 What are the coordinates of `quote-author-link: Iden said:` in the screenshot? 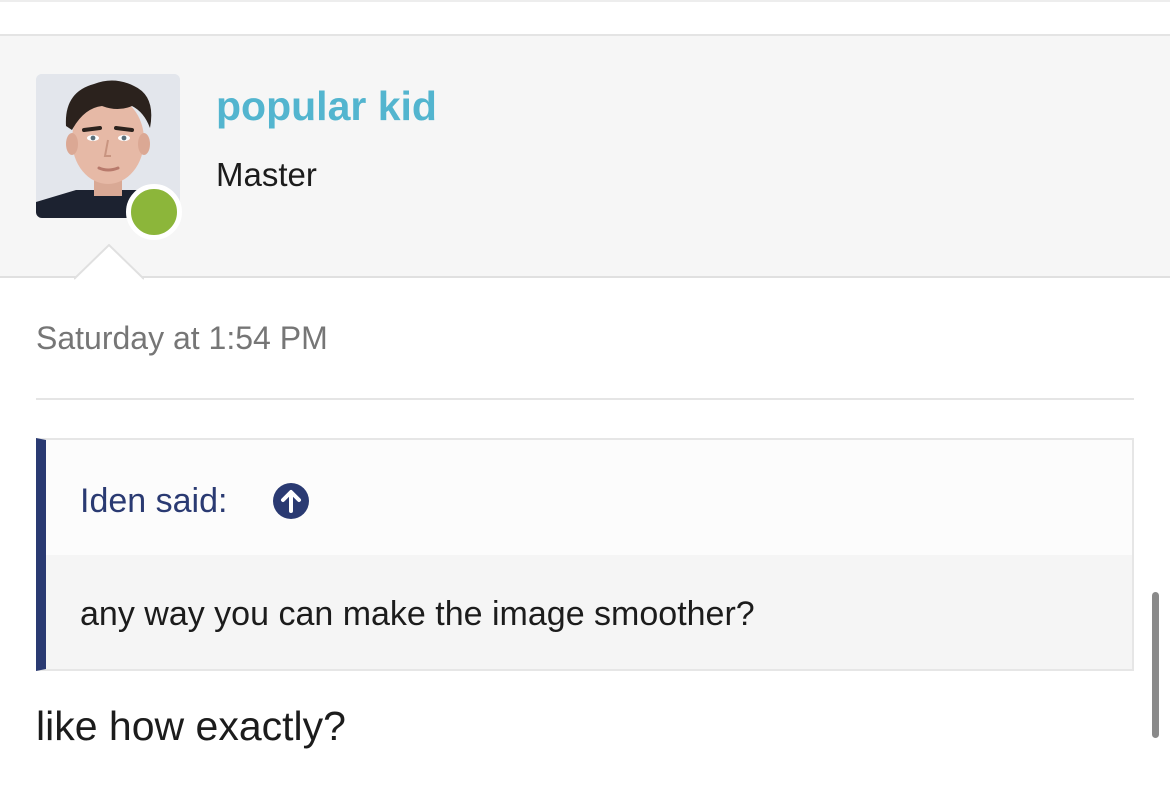 It's located at (153, 501).